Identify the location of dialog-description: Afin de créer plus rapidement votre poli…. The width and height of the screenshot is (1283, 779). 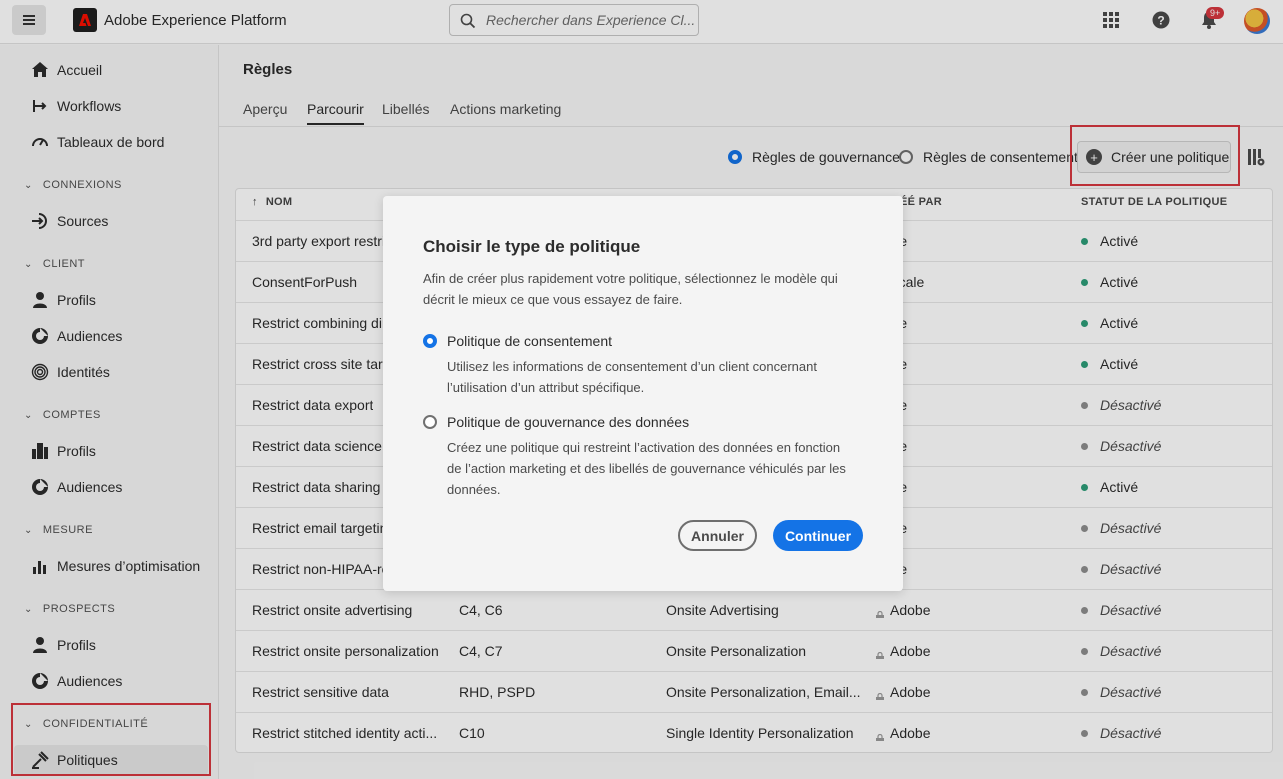
(630, 289).